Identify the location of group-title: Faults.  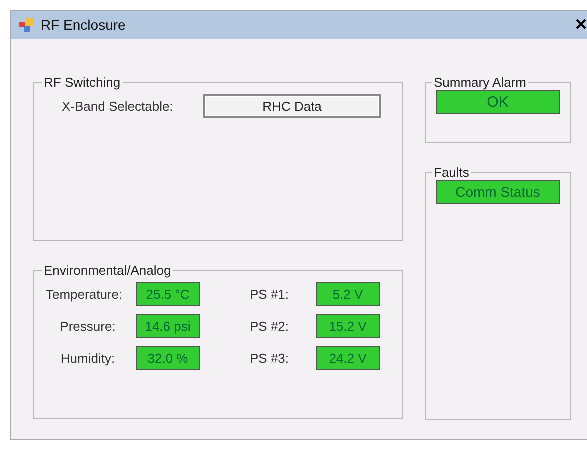
(451, 172).